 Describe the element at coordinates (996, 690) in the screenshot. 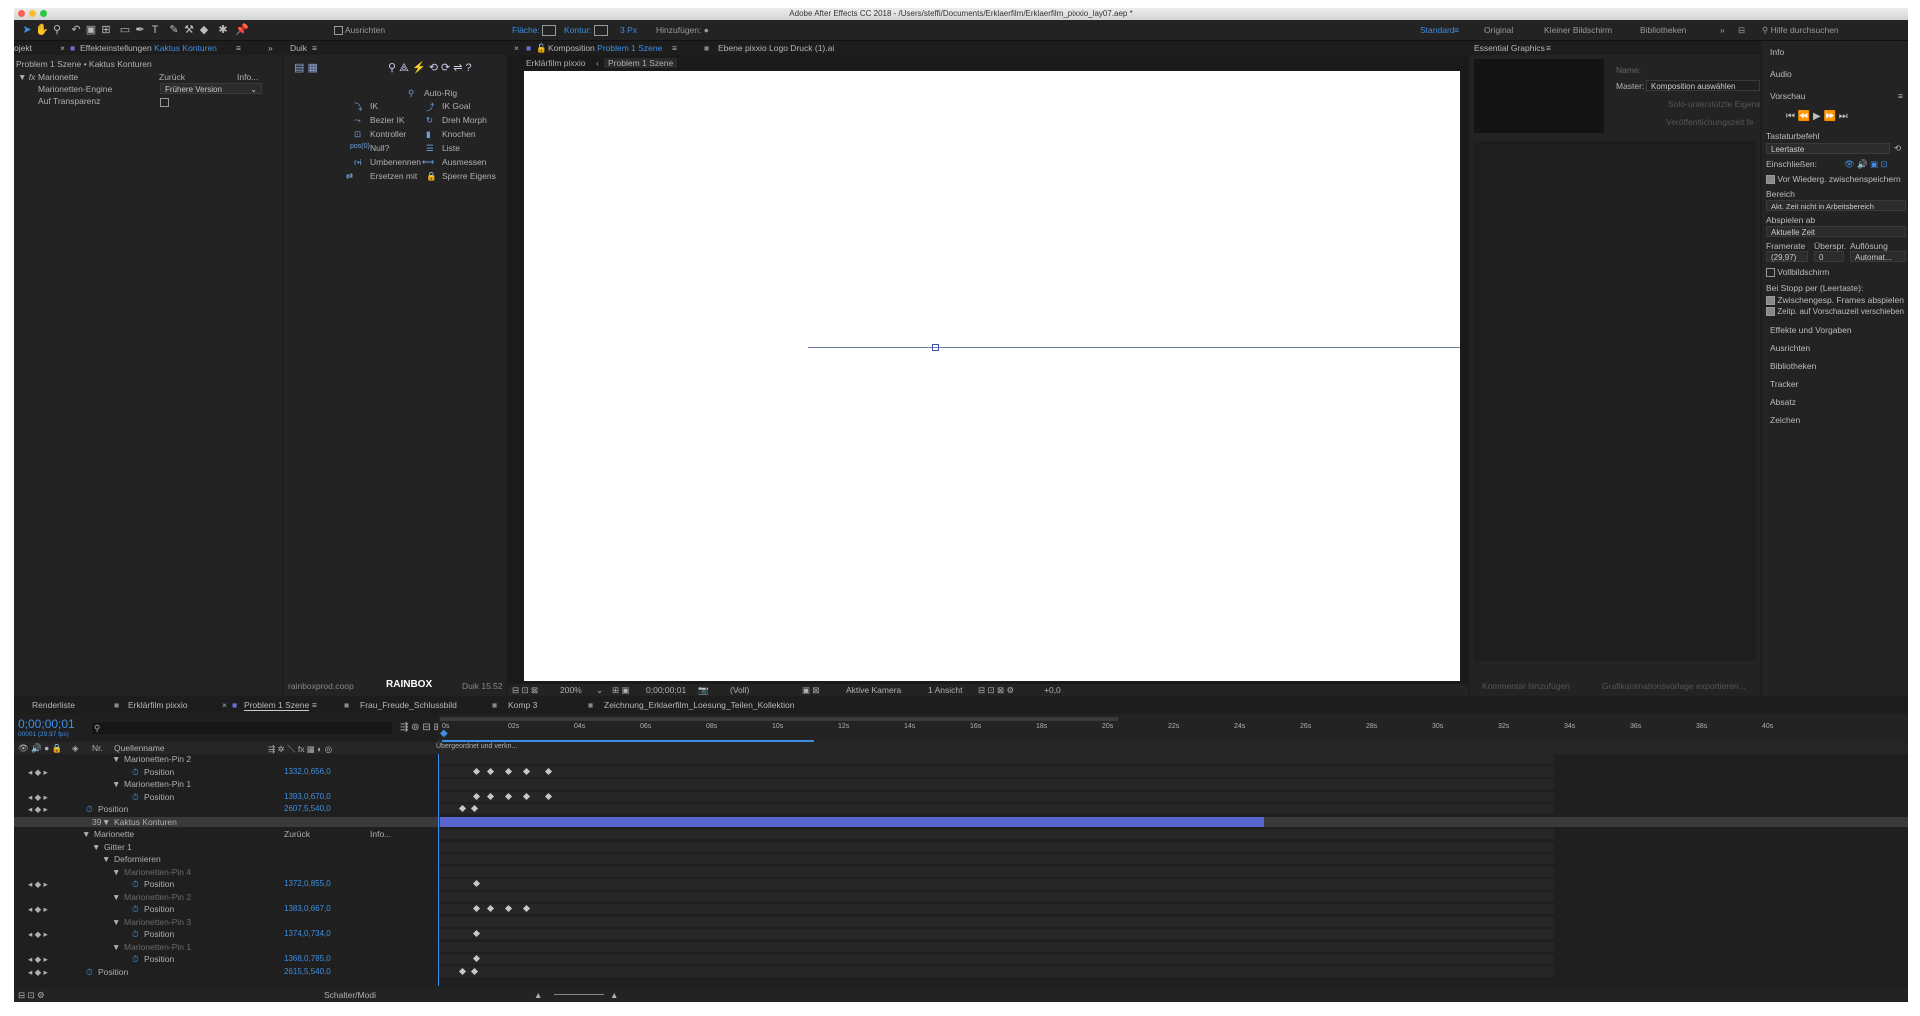

I see `fast-preview-icon: ⊟ ⊡ ⊠ ⚙` at that location.